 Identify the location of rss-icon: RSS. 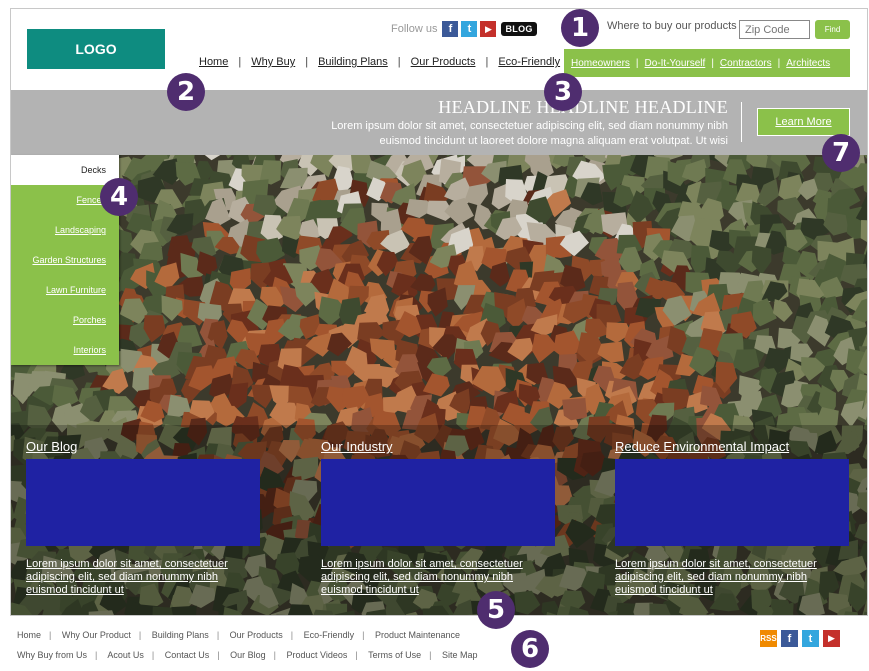
(768, 638).